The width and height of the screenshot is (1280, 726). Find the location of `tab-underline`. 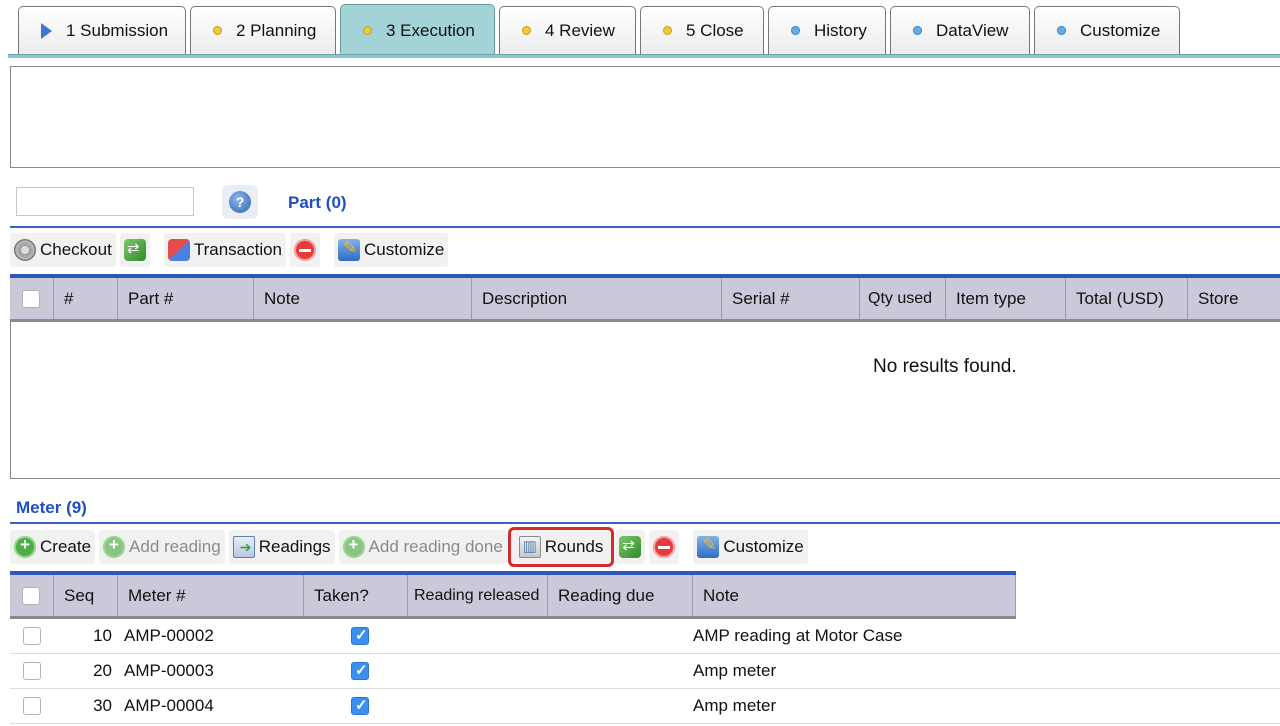

tab-underline is located at coordinates (644, 56).